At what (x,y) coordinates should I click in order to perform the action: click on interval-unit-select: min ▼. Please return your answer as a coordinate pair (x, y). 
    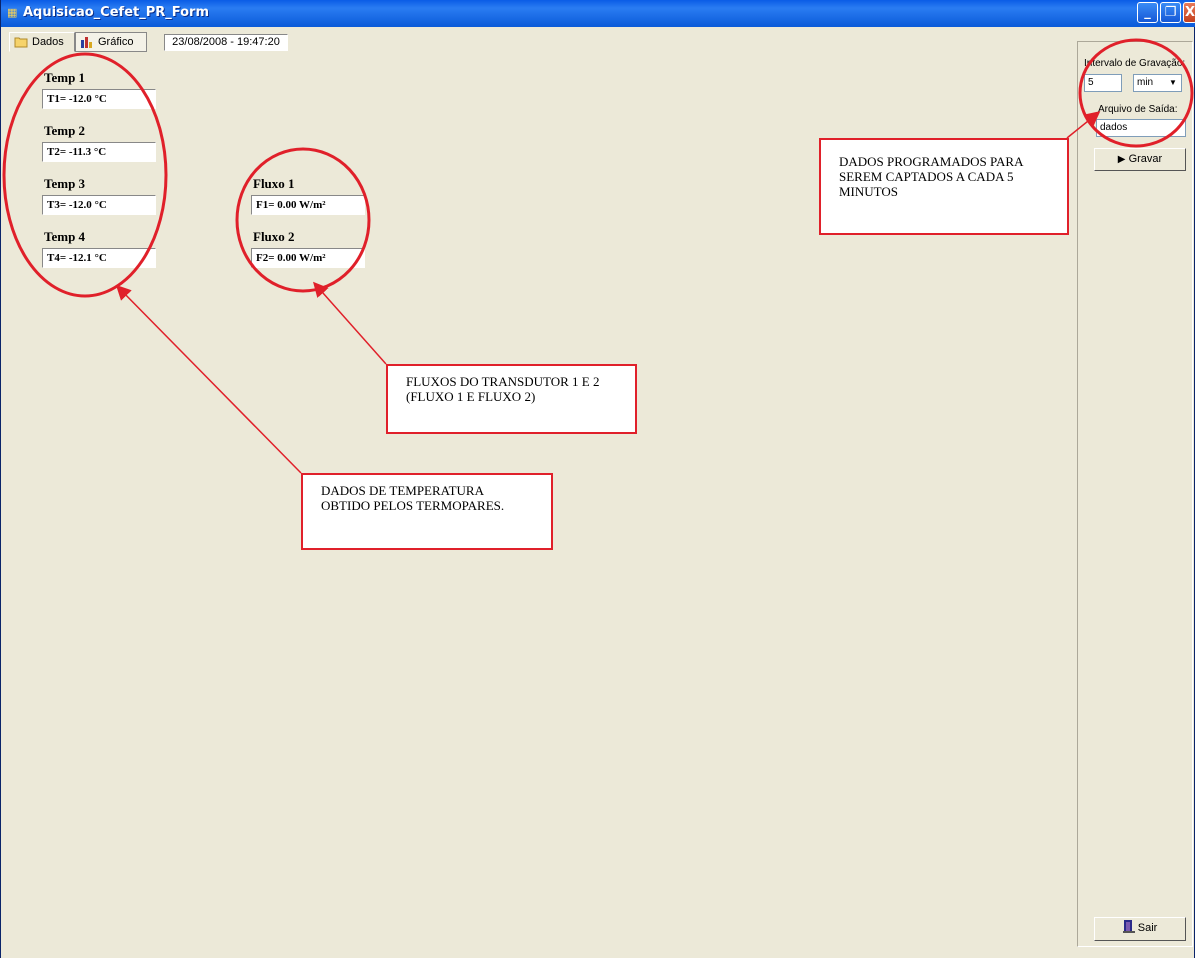
    Looking at the image, I should click on (1157, 83).